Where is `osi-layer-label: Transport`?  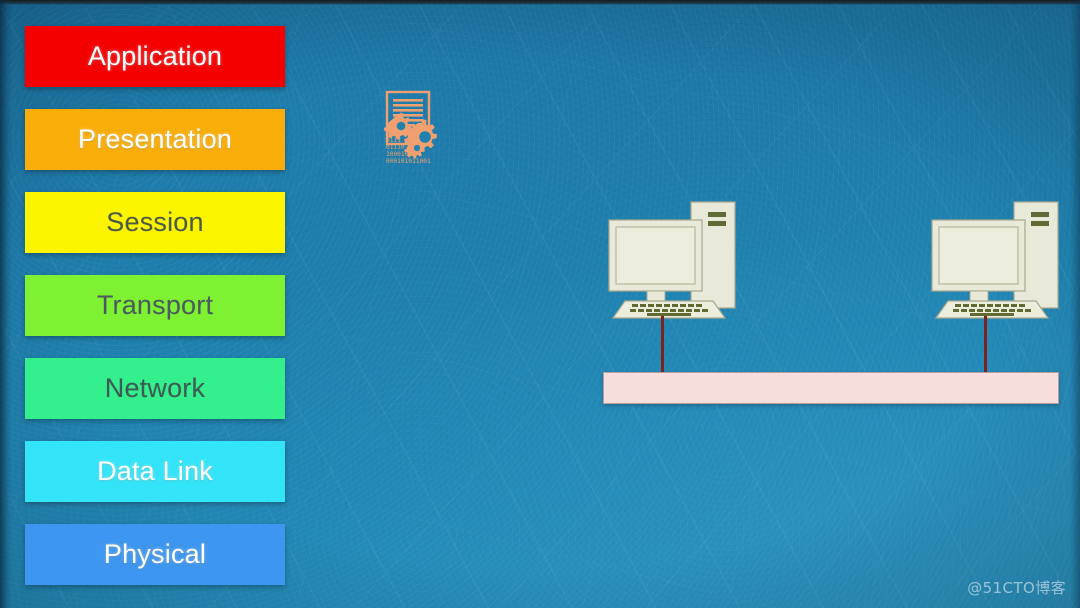
osi-layer-label: Transport is located at coordinates (155, 305).